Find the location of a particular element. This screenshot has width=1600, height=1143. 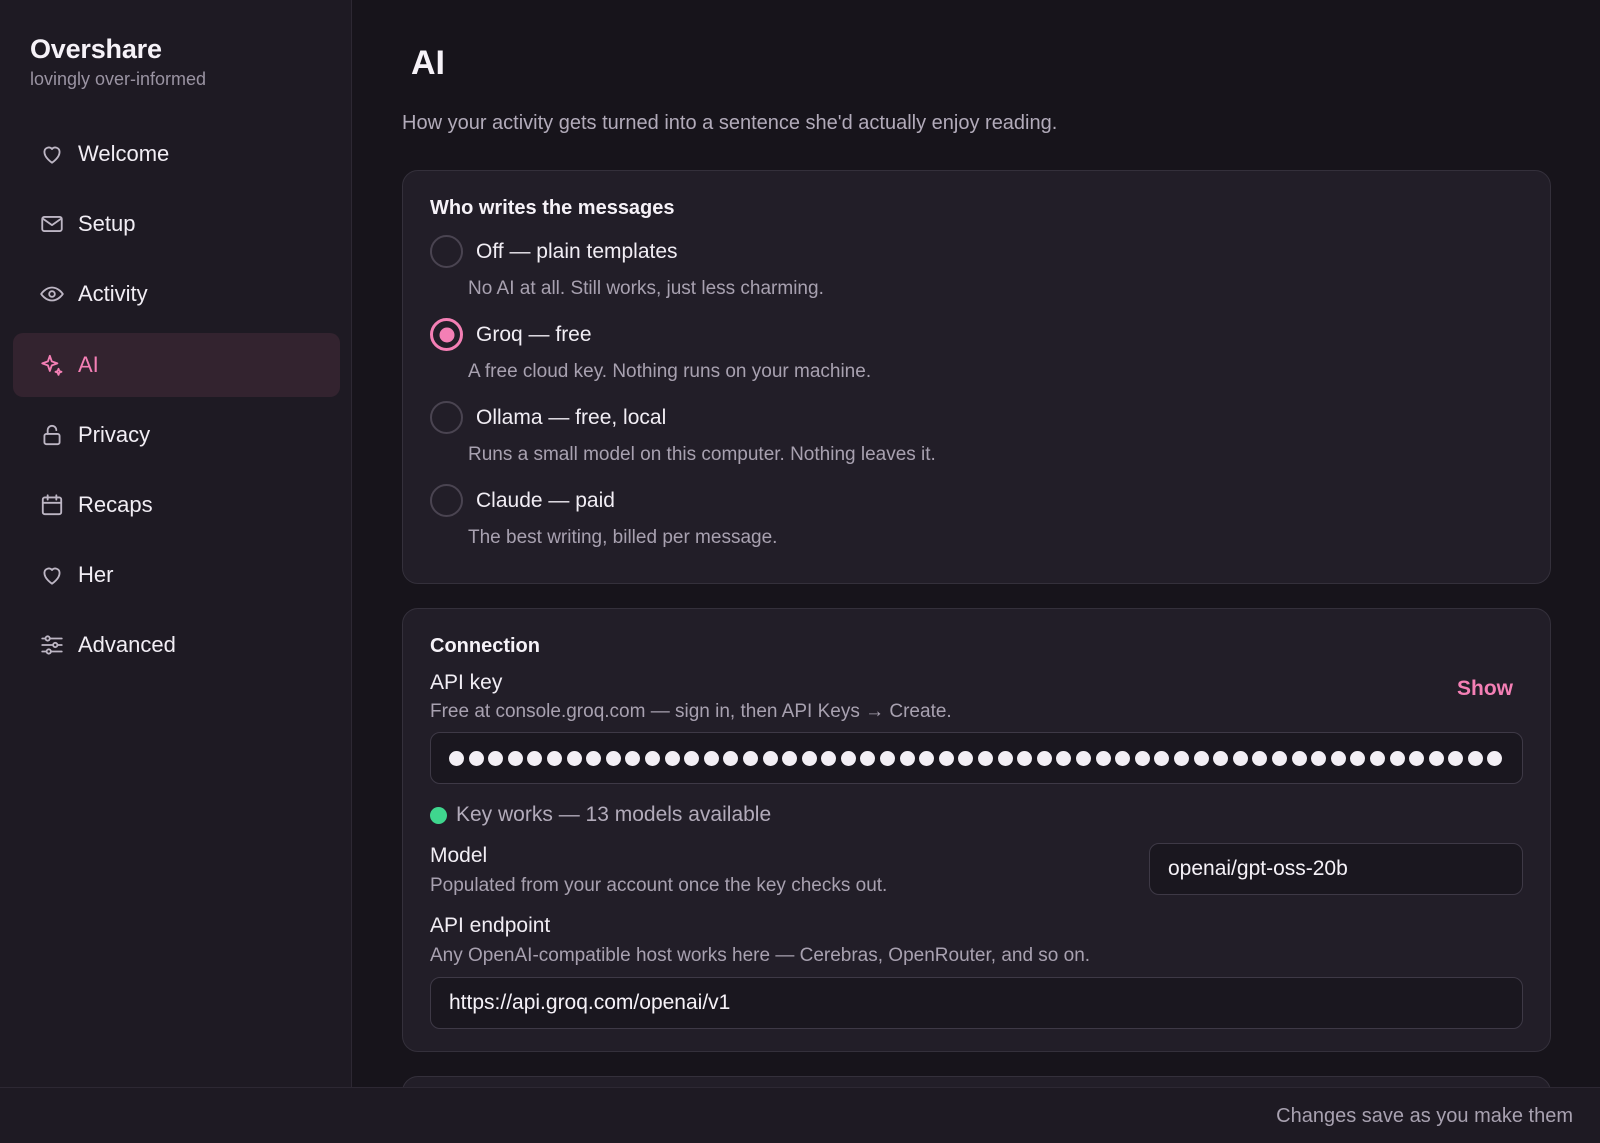

sidebar-item-label: Her is located at coordinates (96, 575).